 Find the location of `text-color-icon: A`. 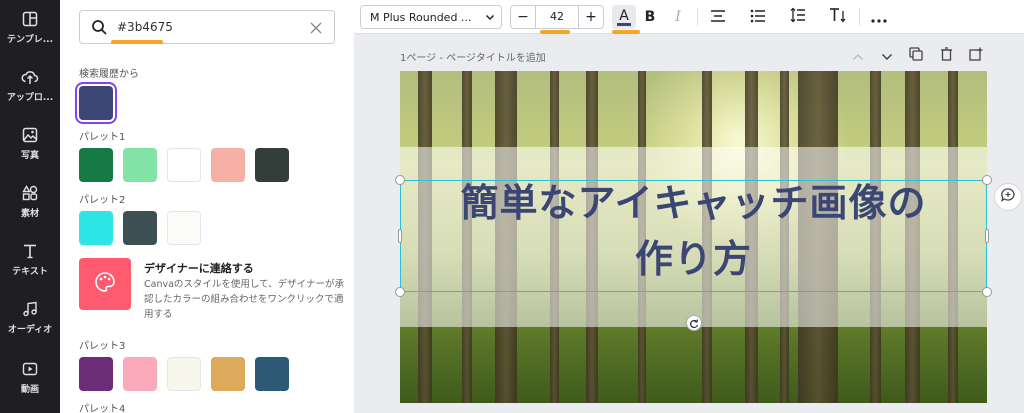

text-color-icon: A is located at coordinates (624, 16).